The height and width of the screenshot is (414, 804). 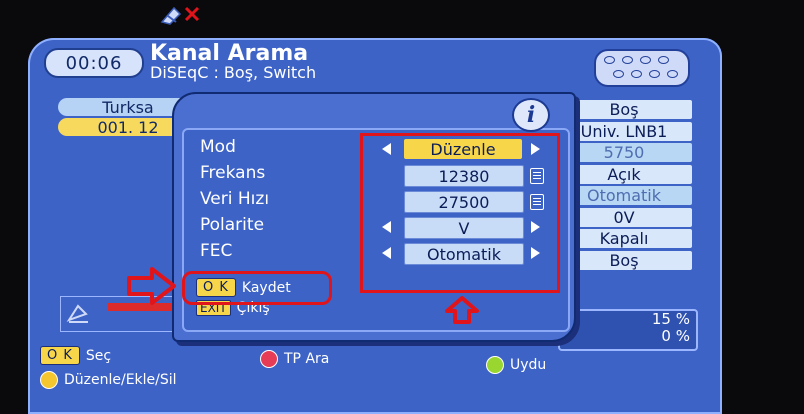 I want to click on field-label-polarite: Polarite, so click(x=232, y=225).